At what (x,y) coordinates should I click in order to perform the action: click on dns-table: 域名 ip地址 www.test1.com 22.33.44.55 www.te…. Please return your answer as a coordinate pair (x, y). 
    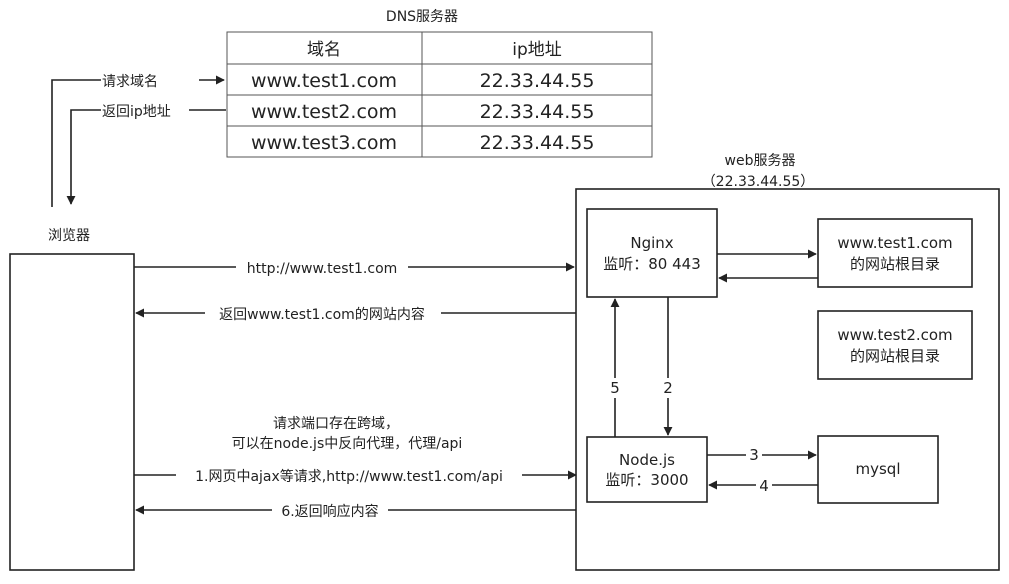
    Looking at the image, I should click on (439, 94).